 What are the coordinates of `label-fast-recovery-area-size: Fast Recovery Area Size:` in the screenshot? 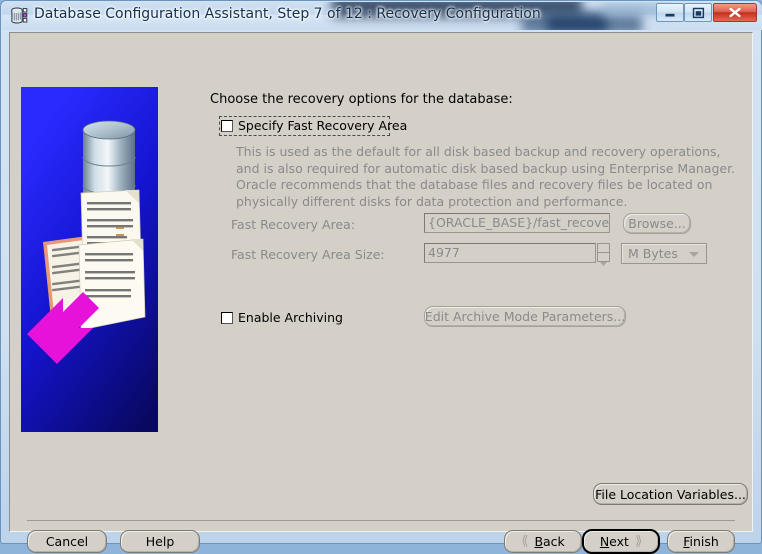 It's located at (308, 254).